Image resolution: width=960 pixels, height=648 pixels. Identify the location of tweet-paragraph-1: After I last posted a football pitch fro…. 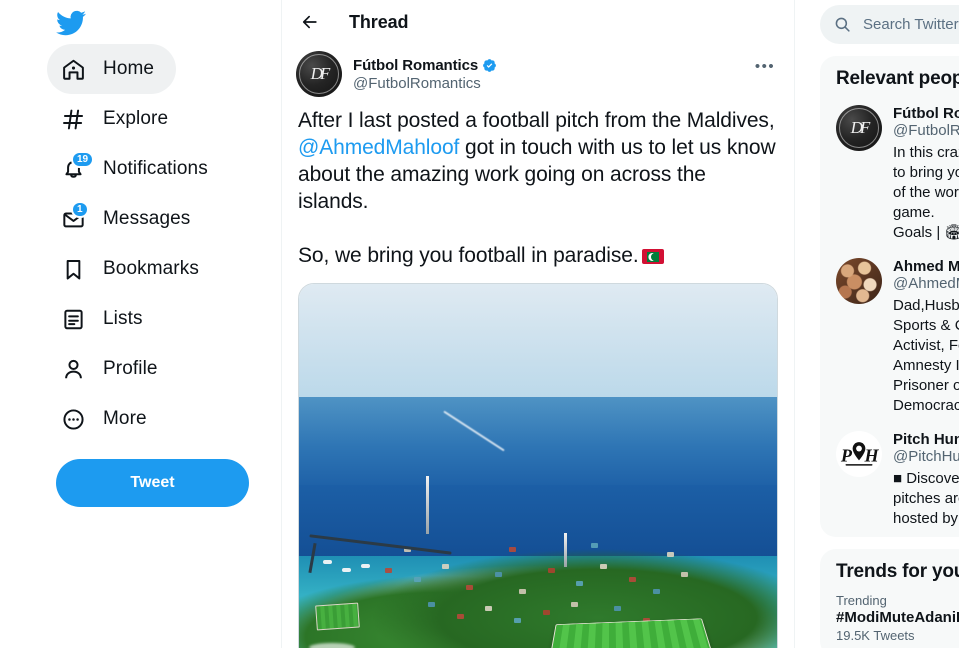
(538, 161).